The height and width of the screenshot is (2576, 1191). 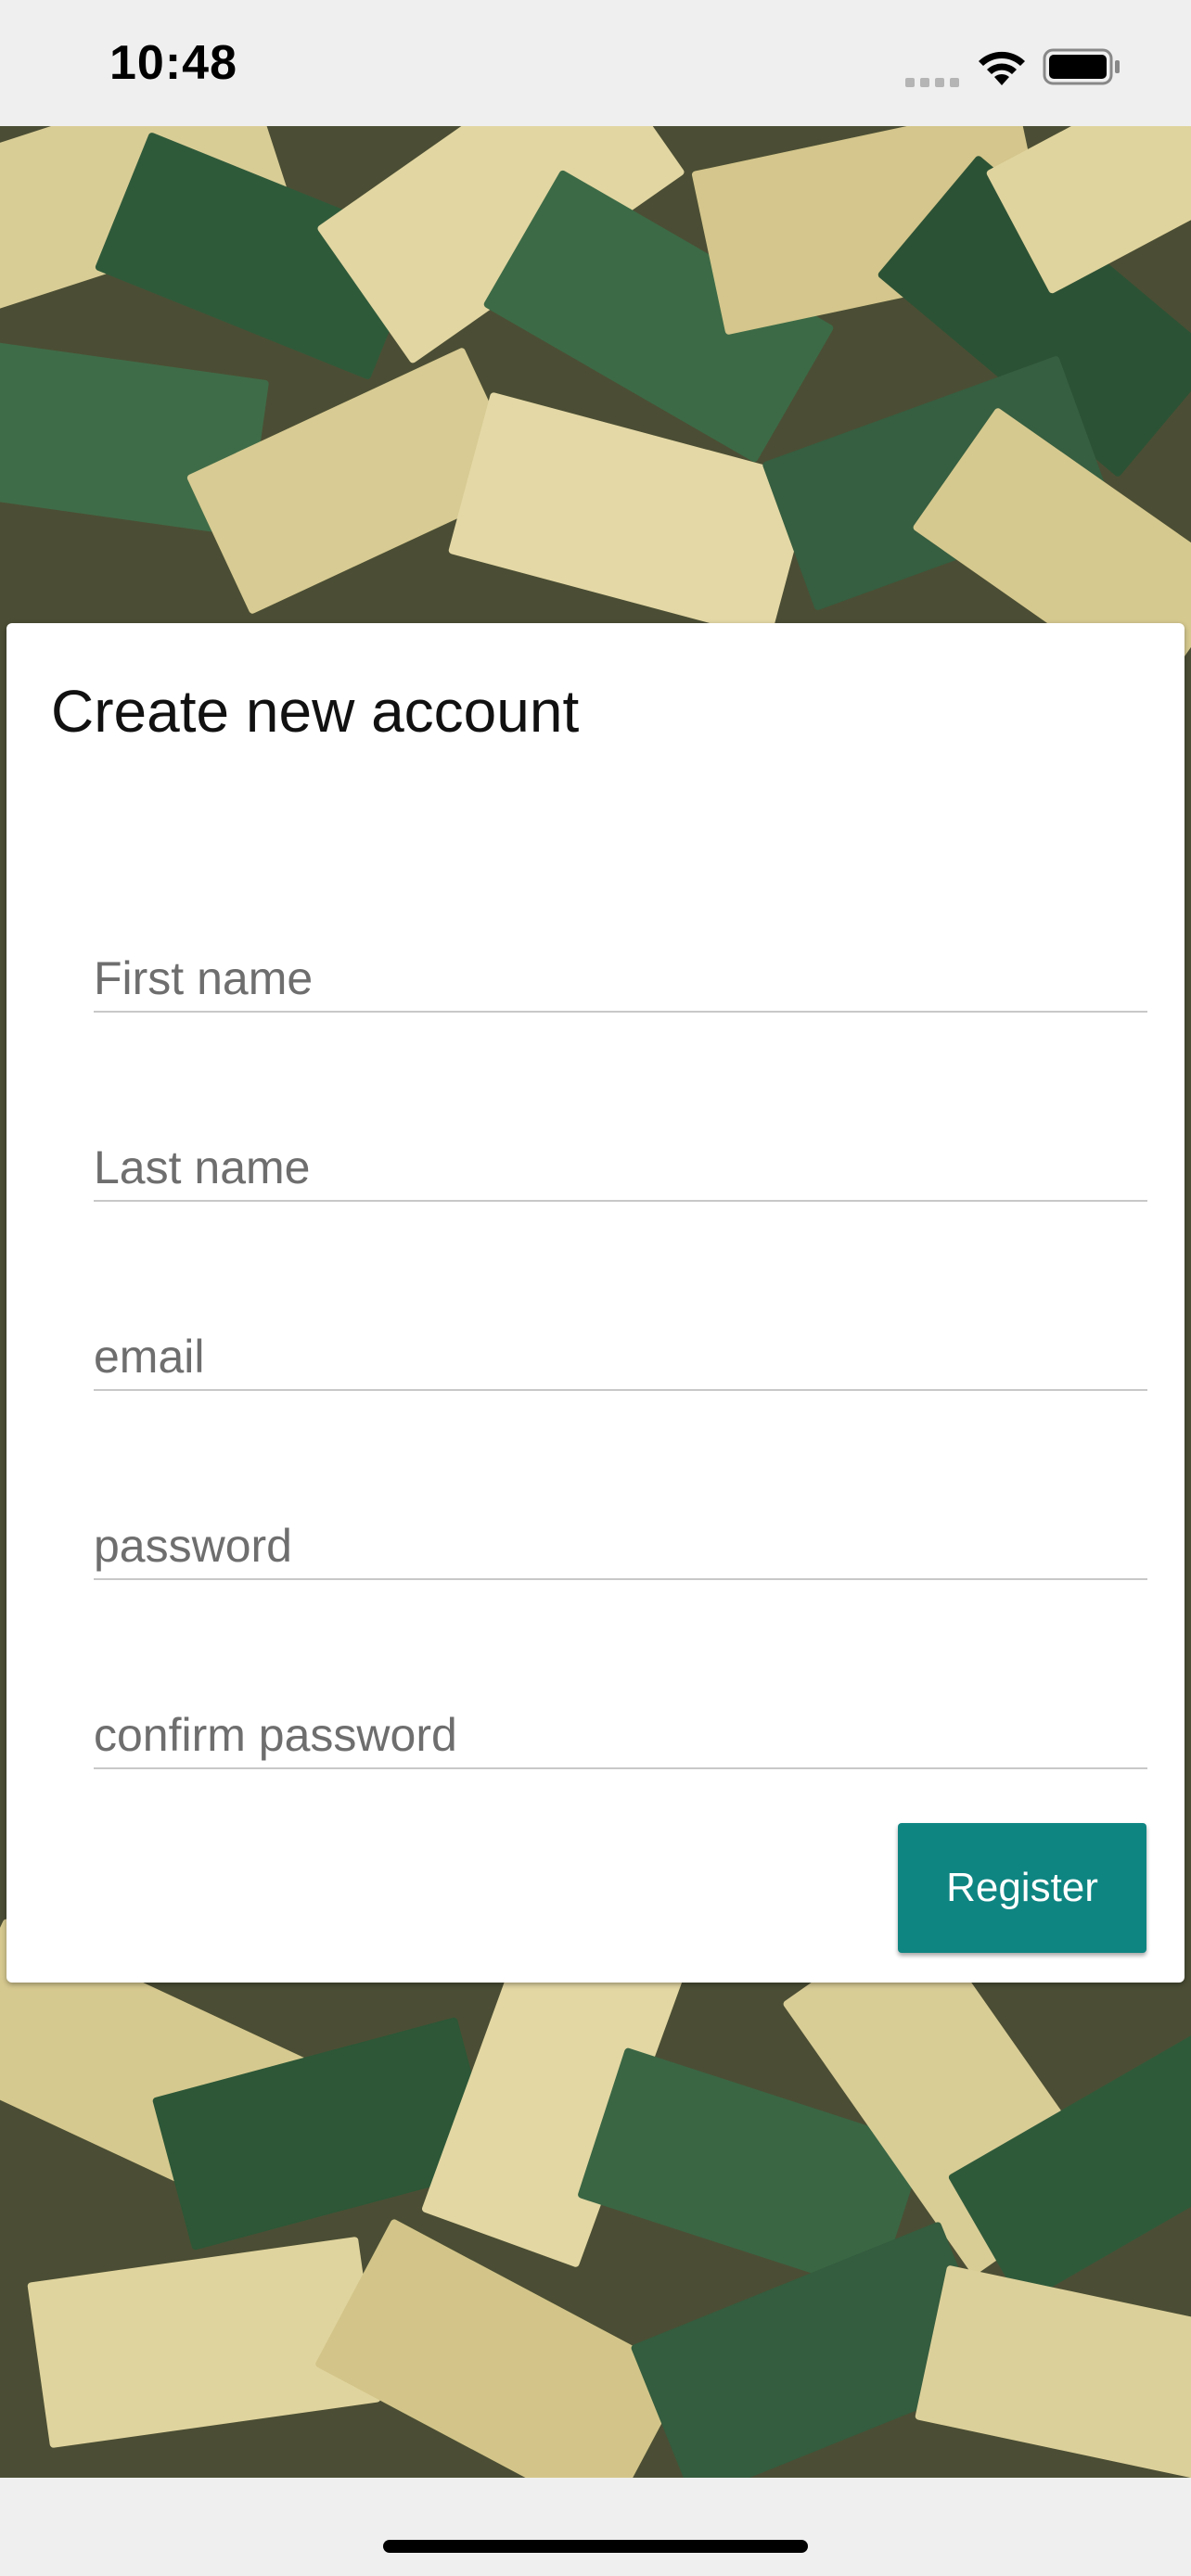 I want to click on status-bar: 10:48, so click(x=595, y=63).